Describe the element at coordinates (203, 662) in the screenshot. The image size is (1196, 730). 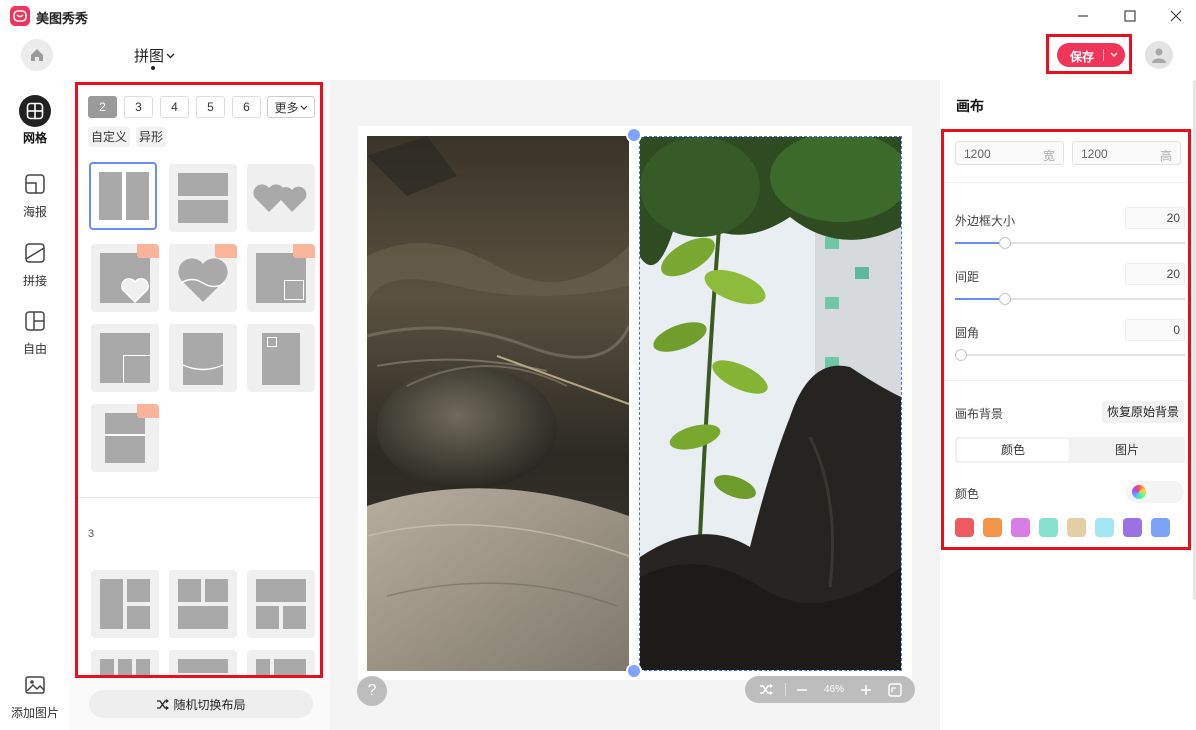
I see `layout-template-three-rows` at that location.